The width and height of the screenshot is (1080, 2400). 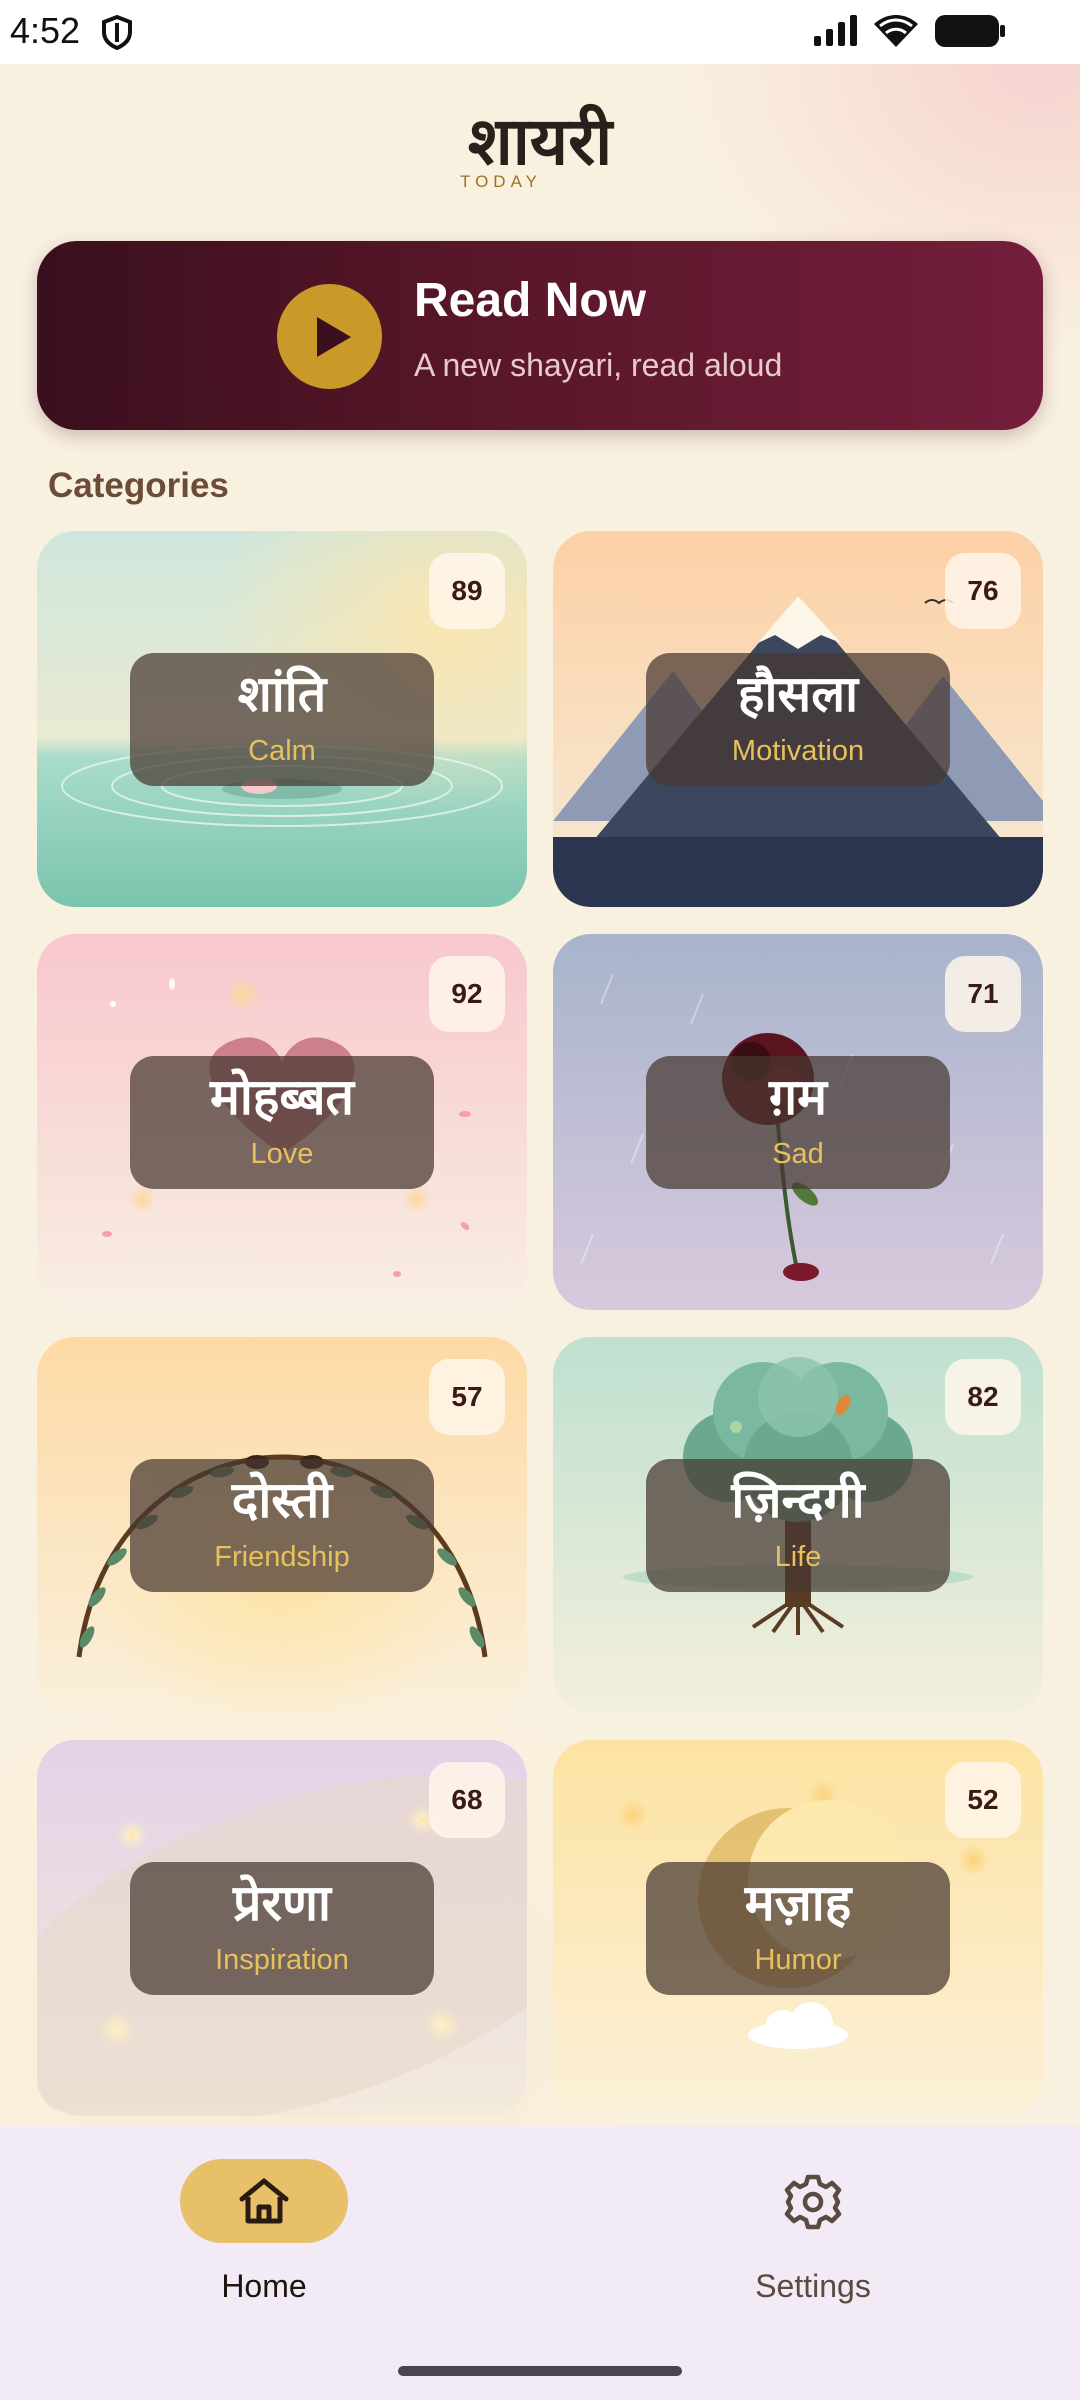 What do you see at coordinates (813, 2286) in the screenshot?
I see `nav-settings-label: Settings` at bounding box center [813, 2286].